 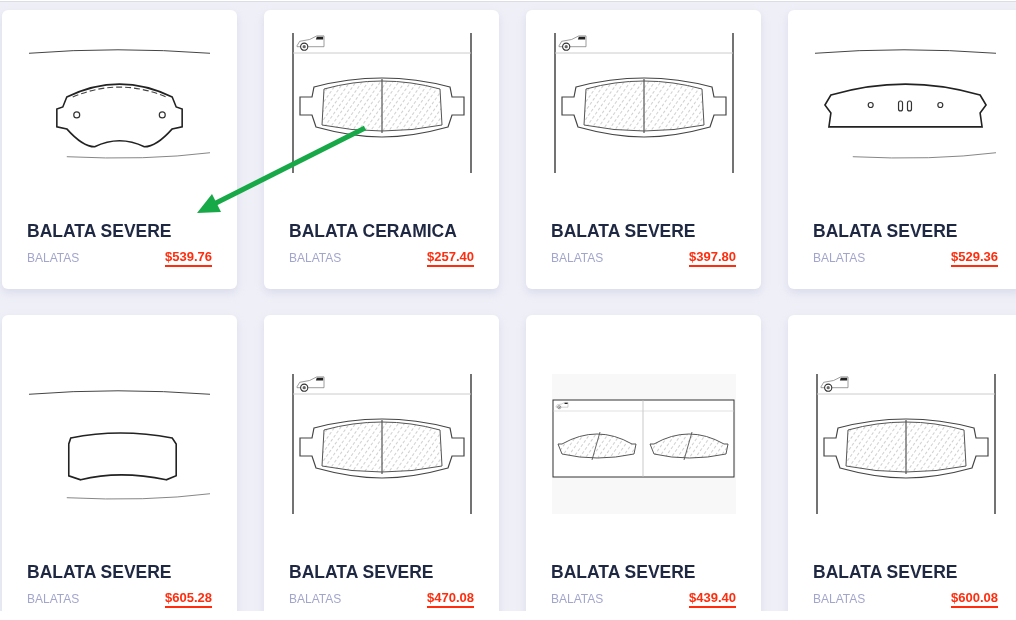 I want to click on price-text: $539.76, so click(x=188, y=258).